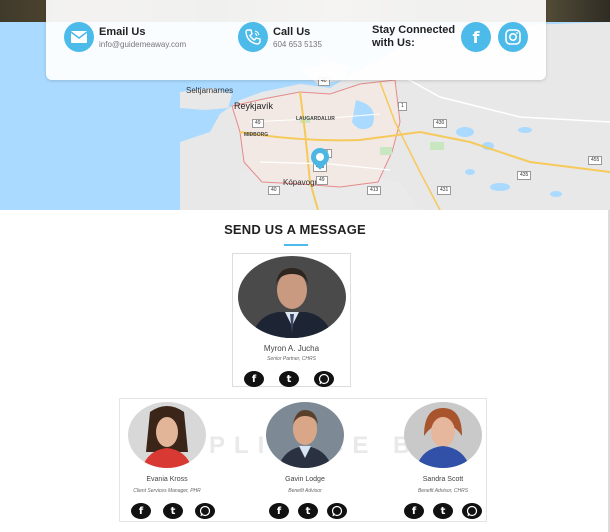 Image resolution: width=610 pixels, height=532 pixels. Describe the element at coordinates (142, 44) in the screenshot. I see `email-address-link: info@guidemeaway.com` at that location.